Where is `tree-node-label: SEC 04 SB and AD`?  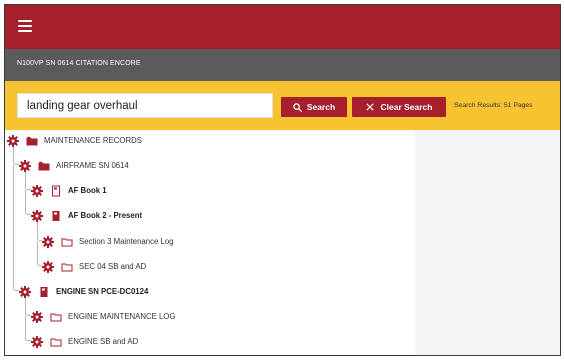 tree-node-label: SEC 04 SB and AD is located at coordinates (113, 266).